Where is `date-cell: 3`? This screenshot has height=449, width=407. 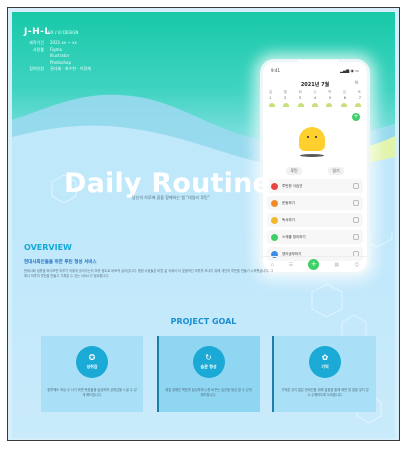
date-cell: 3 is located at coordinates (300, 98).